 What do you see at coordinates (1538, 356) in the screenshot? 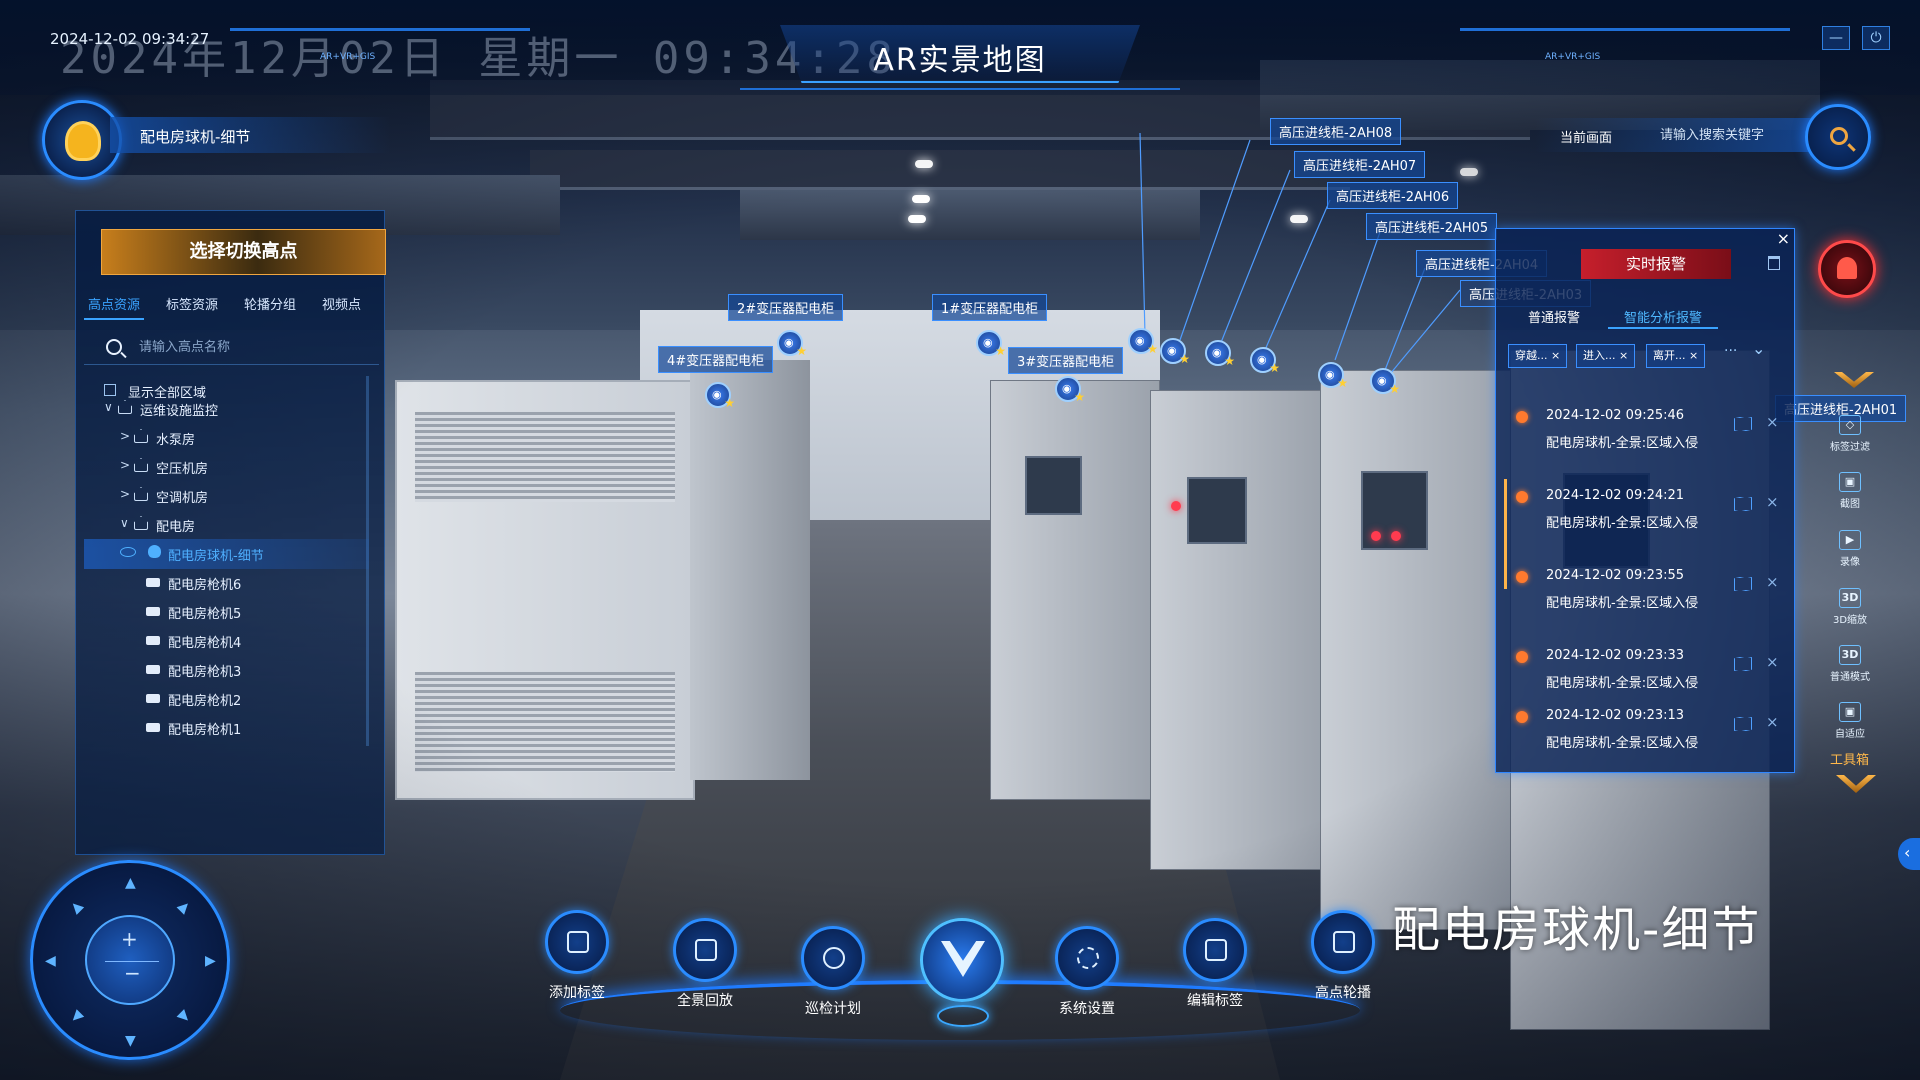
I see `filter-chip-cross: 穿越... ×` at bounding box center [1538, 356].